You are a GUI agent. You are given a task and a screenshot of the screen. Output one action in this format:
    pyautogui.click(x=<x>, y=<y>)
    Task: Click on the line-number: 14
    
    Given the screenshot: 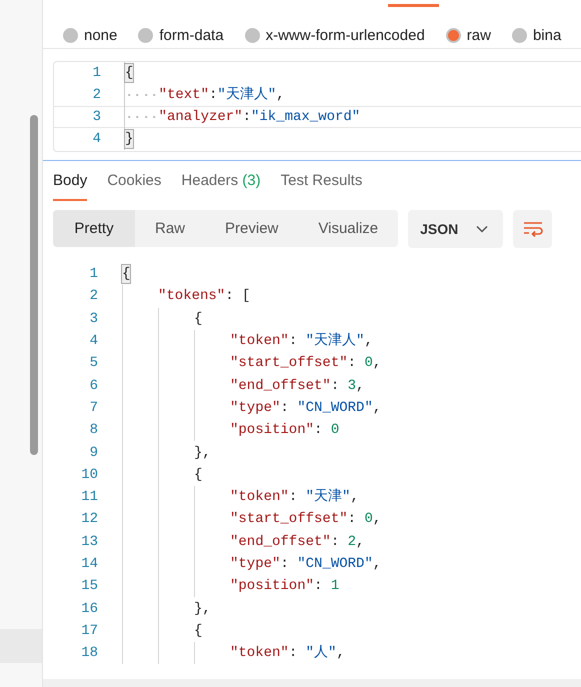 What is the action you would take?
    pyautogui.click(x=89, y=564)
    